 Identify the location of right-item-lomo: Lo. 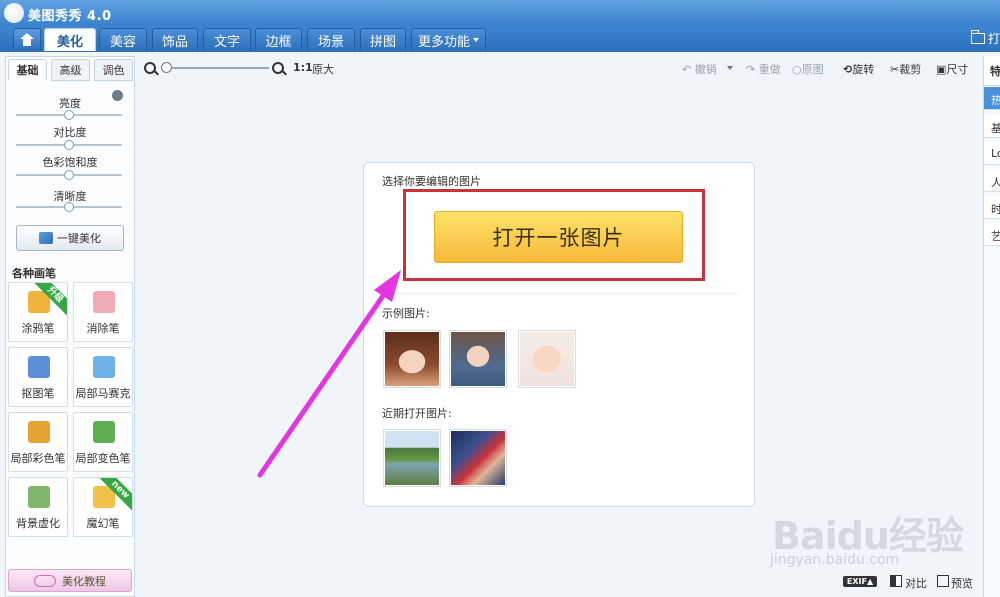
(992, 153).